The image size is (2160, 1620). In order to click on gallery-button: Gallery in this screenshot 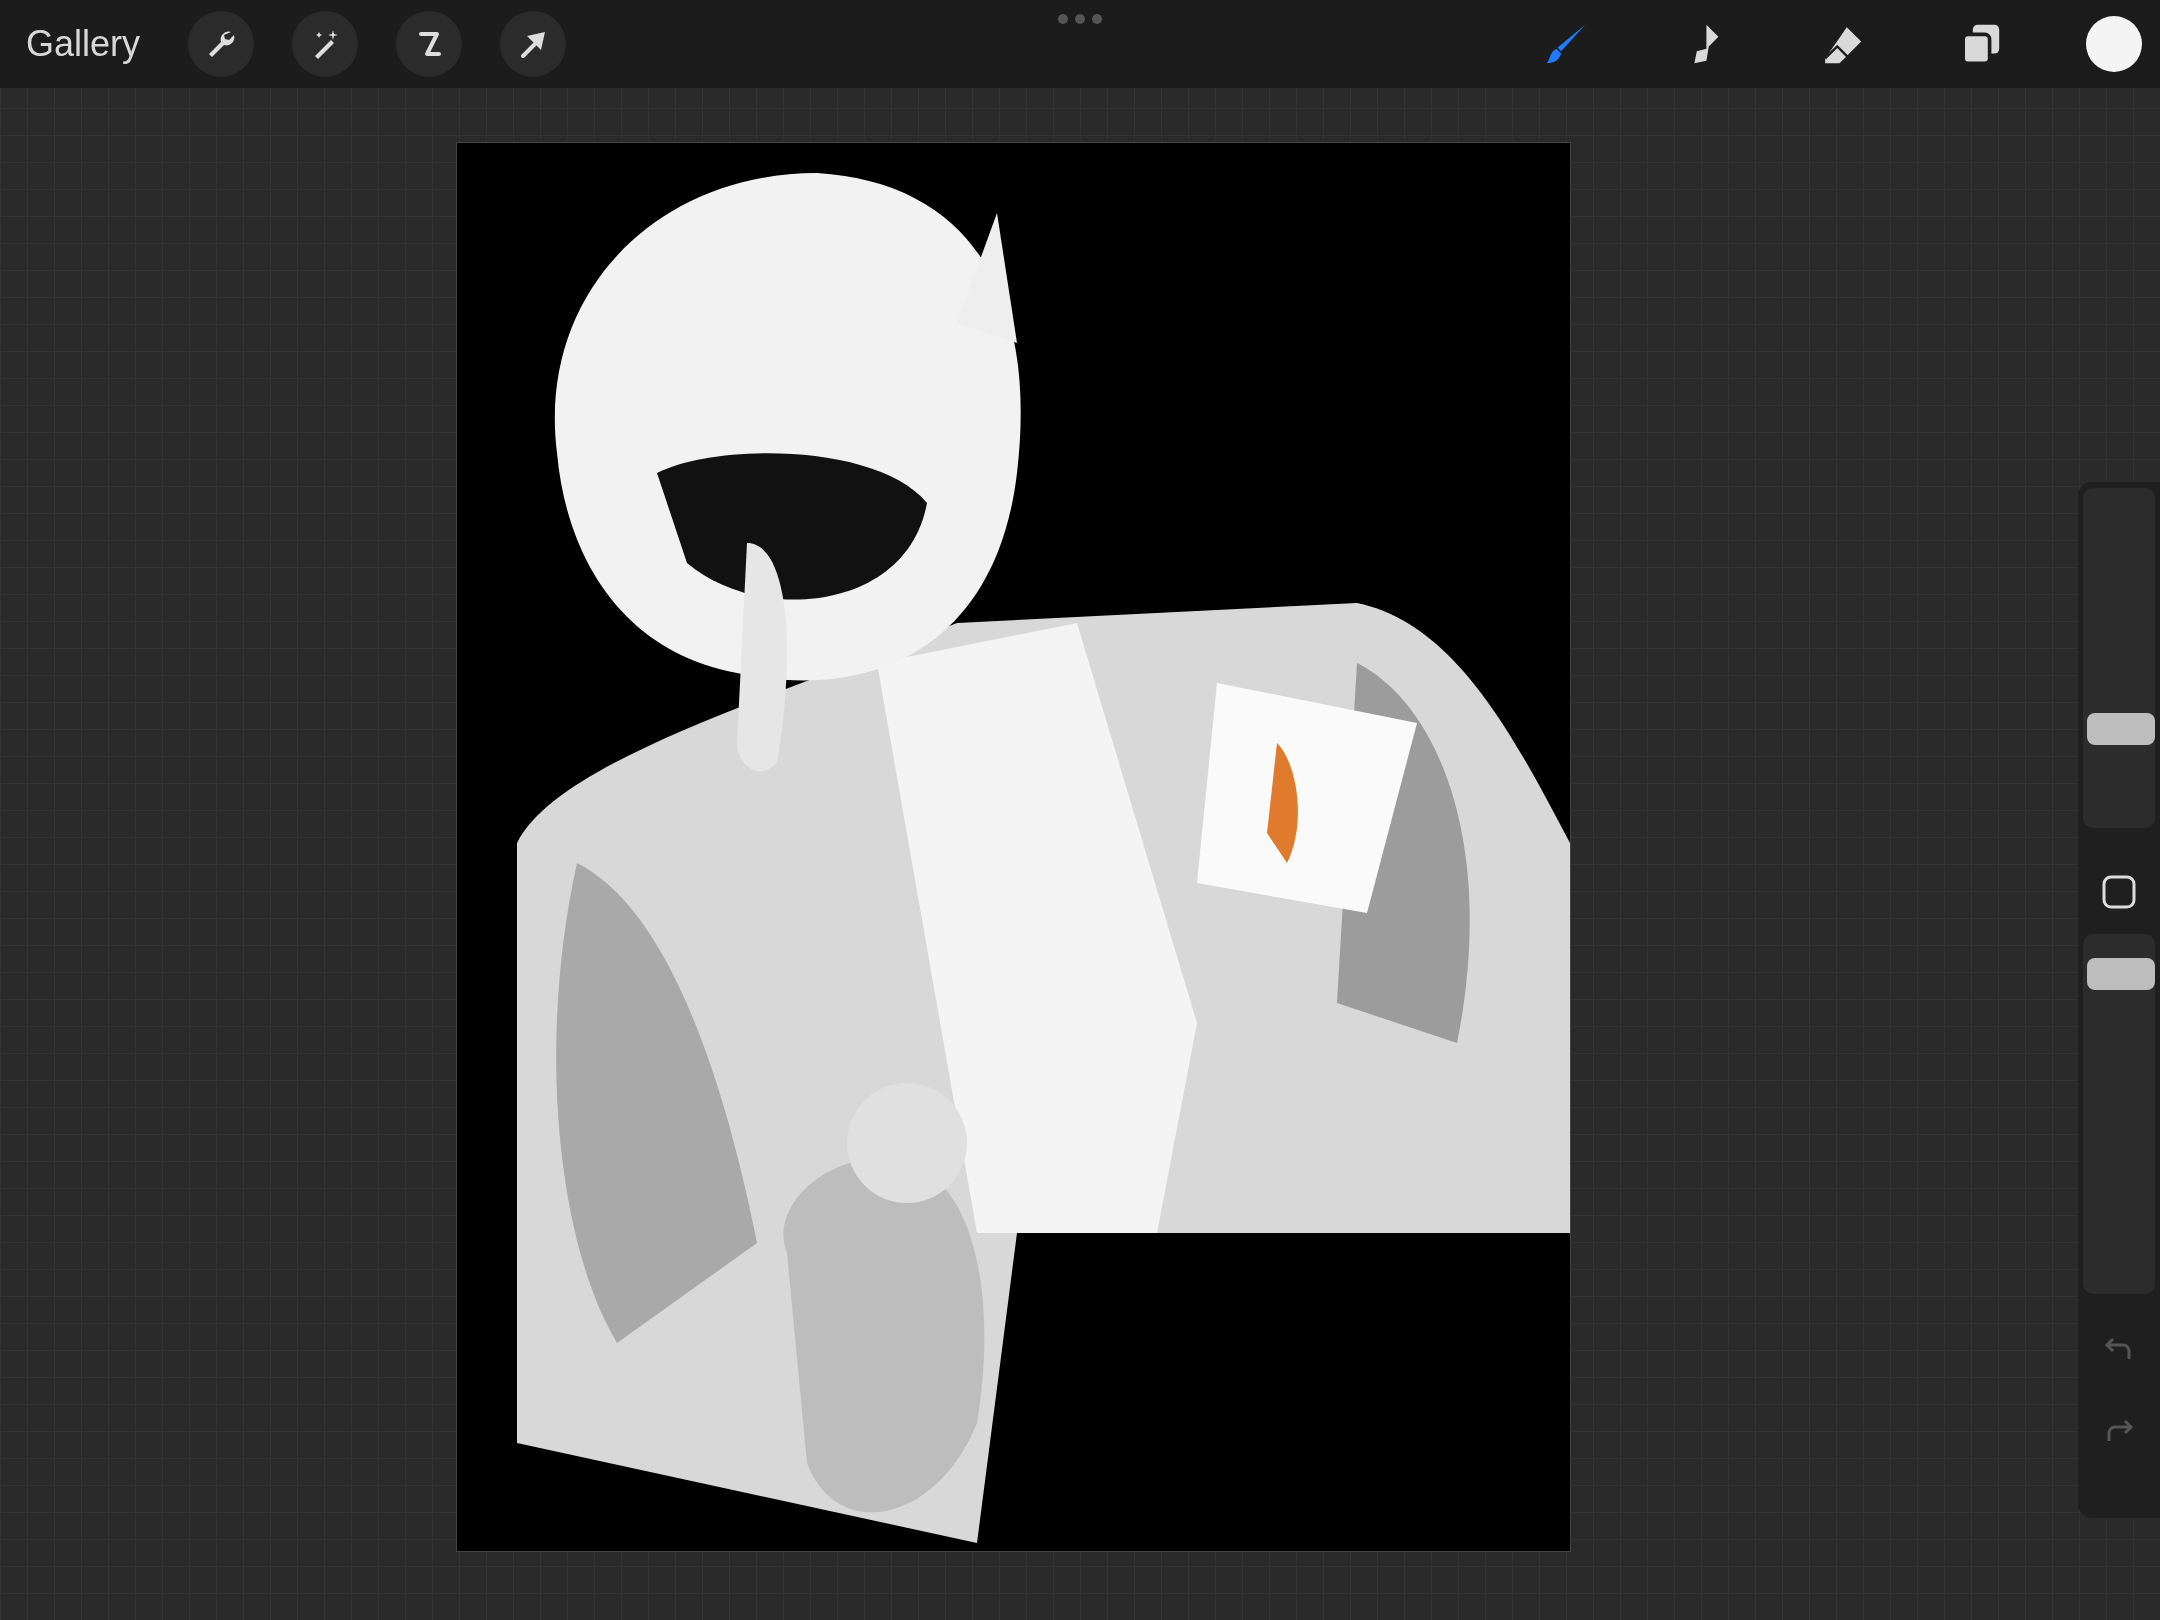, I will do `click(83, 44)`.